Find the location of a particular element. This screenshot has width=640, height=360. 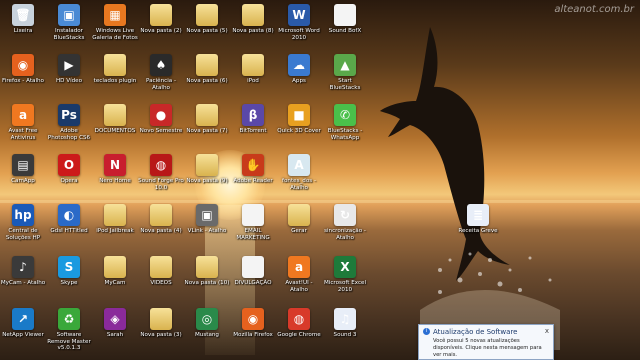

receita-greve-icon: ≣ is located at coordinates (478, 215).